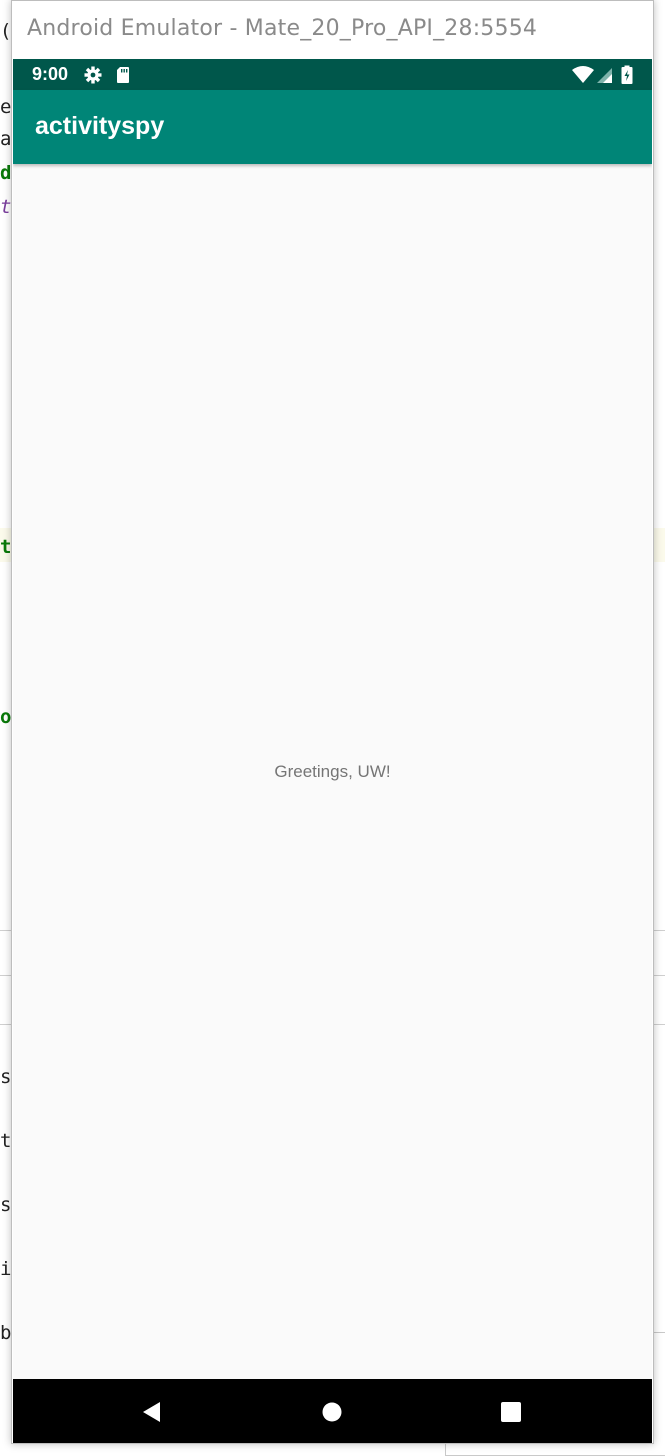 The image size is (665, 1456). Describe the element at coordinates (583, 75) in the screenshot. I see `wifi-icon` at that location.